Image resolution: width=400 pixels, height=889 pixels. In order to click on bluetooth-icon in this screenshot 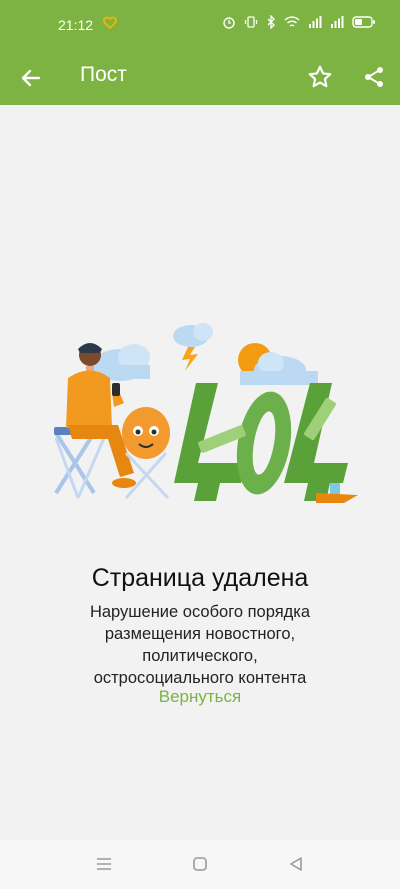, I will do `click(271, 23)`.